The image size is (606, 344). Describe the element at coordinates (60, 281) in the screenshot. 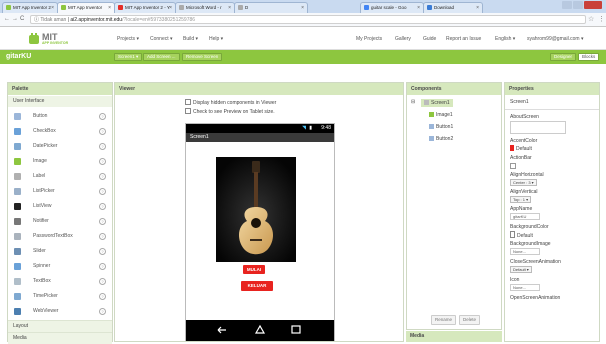

I see `palette-item-textbox: TextBox?` at that location.